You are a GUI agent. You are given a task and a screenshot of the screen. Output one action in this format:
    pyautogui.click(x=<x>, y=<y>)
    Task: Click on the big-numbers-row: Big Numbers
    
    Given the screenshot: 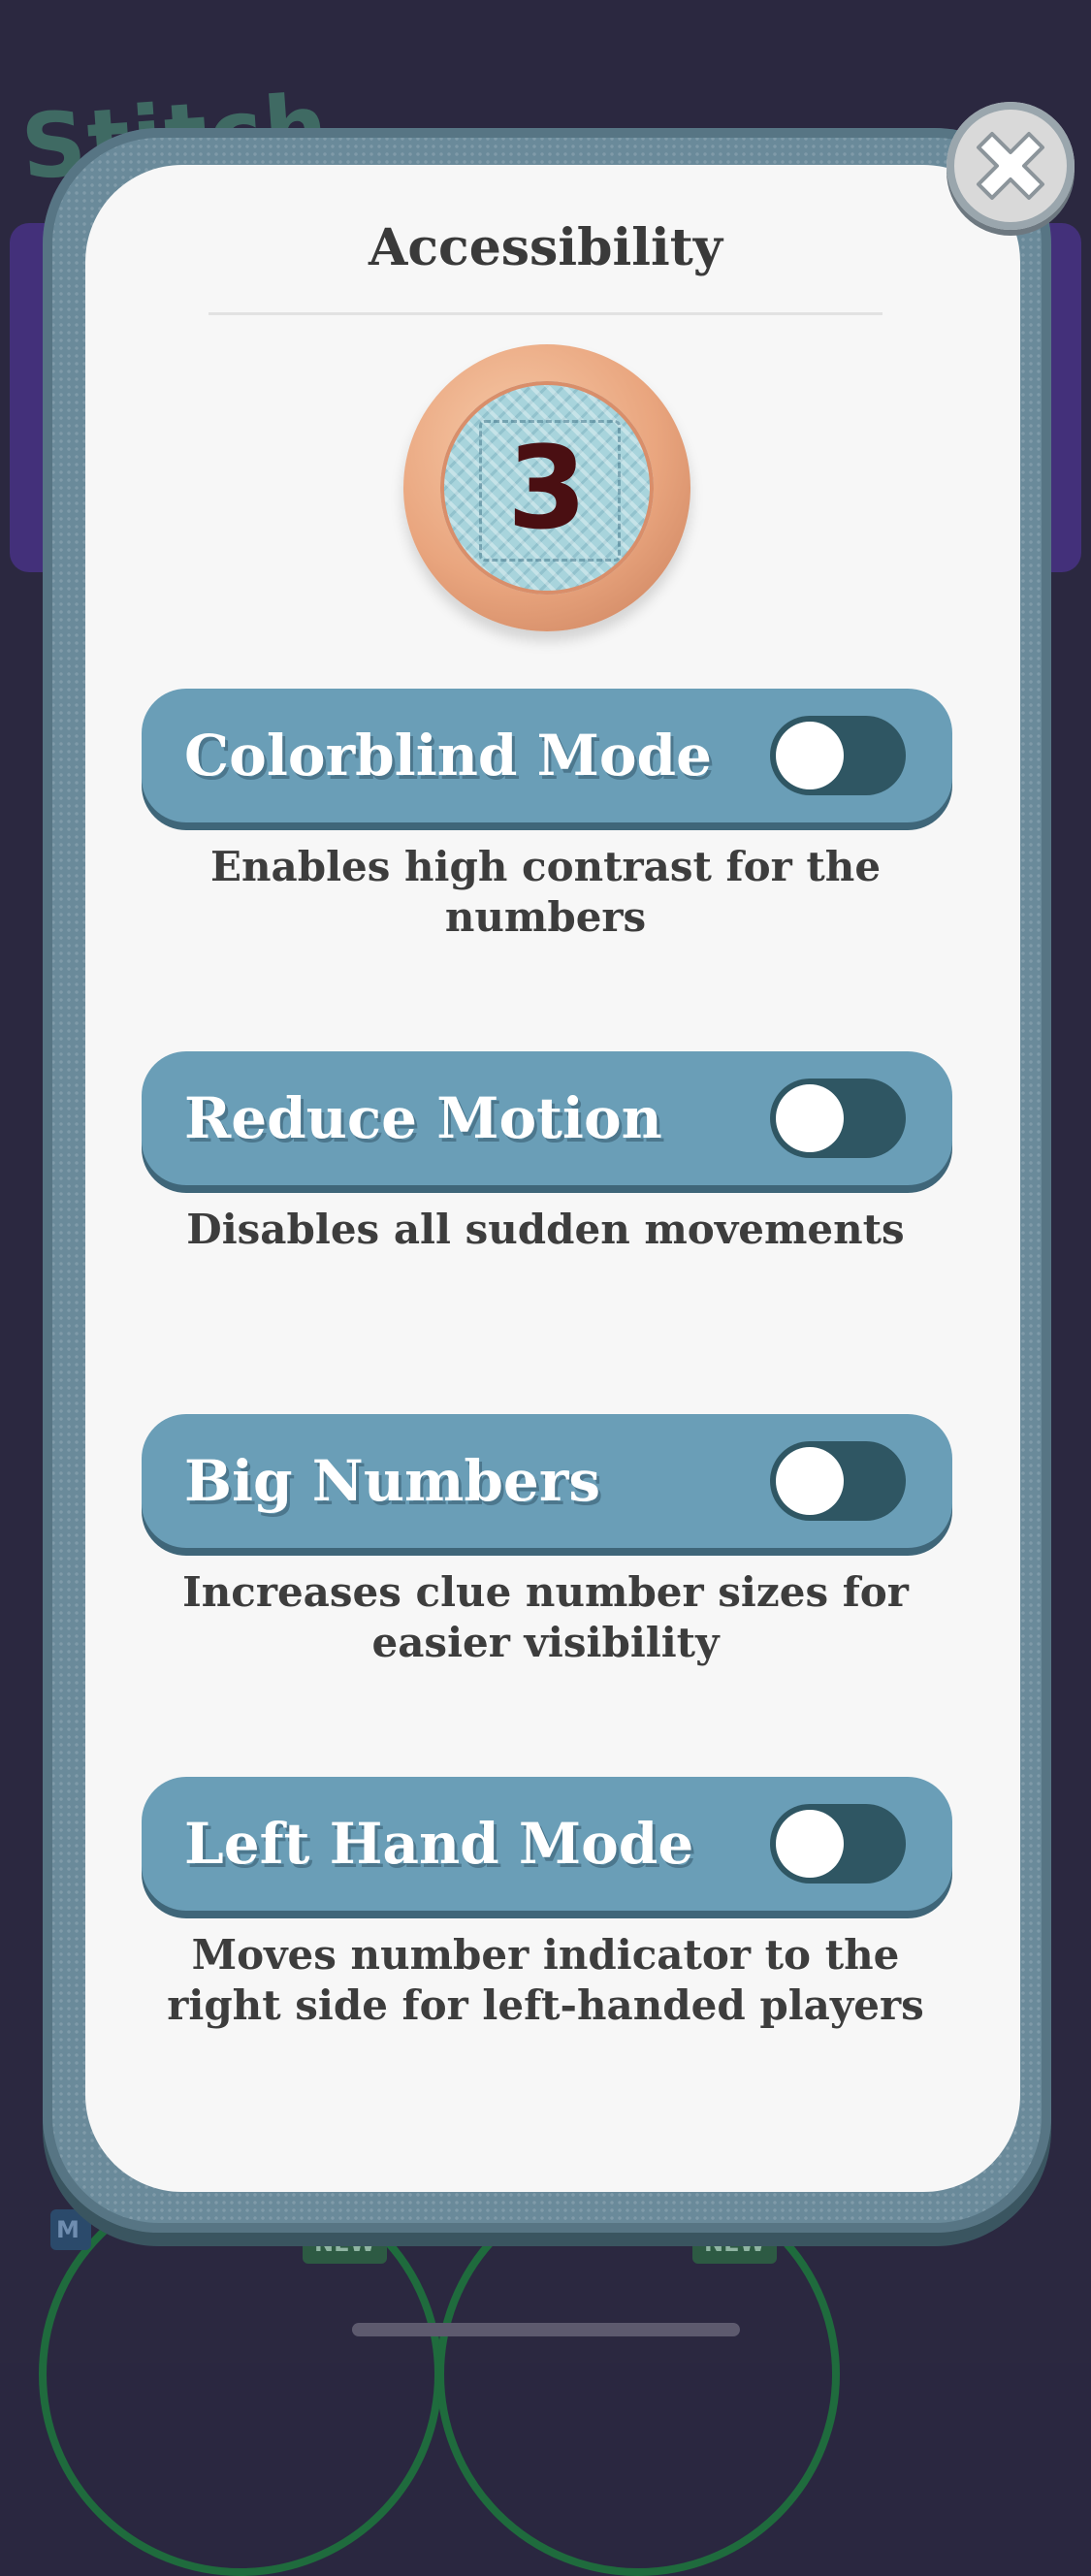 What is the action you would take?
    pyautogui.click(x=547, y=1481)
    